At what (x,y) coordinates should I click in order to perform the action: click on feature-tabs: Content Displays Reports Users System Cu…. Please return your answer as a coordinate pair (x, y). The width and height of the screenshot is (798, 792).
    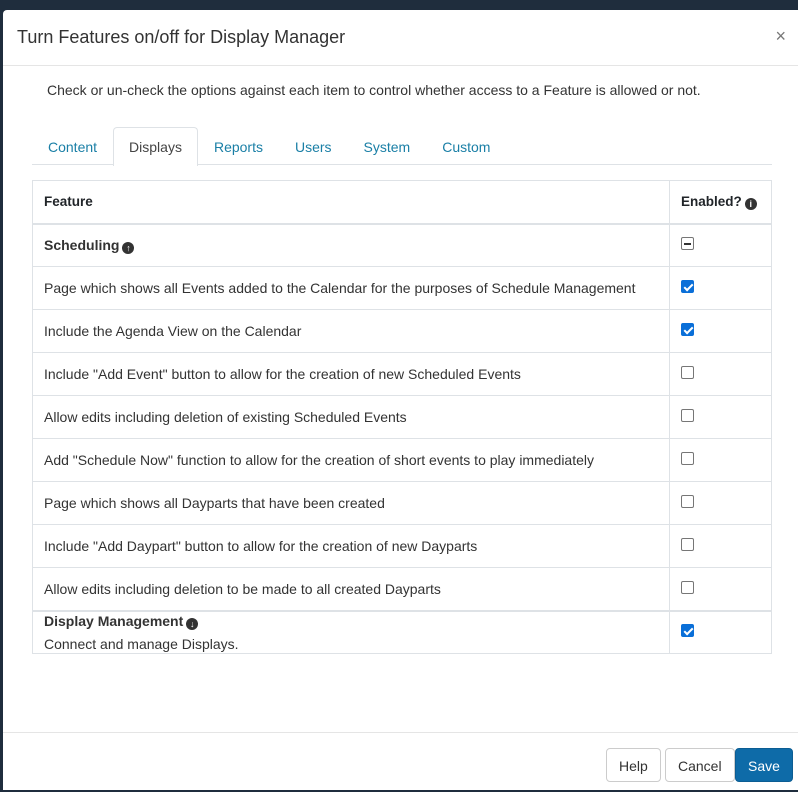
    Looking at the image, I should click on (402, 146).